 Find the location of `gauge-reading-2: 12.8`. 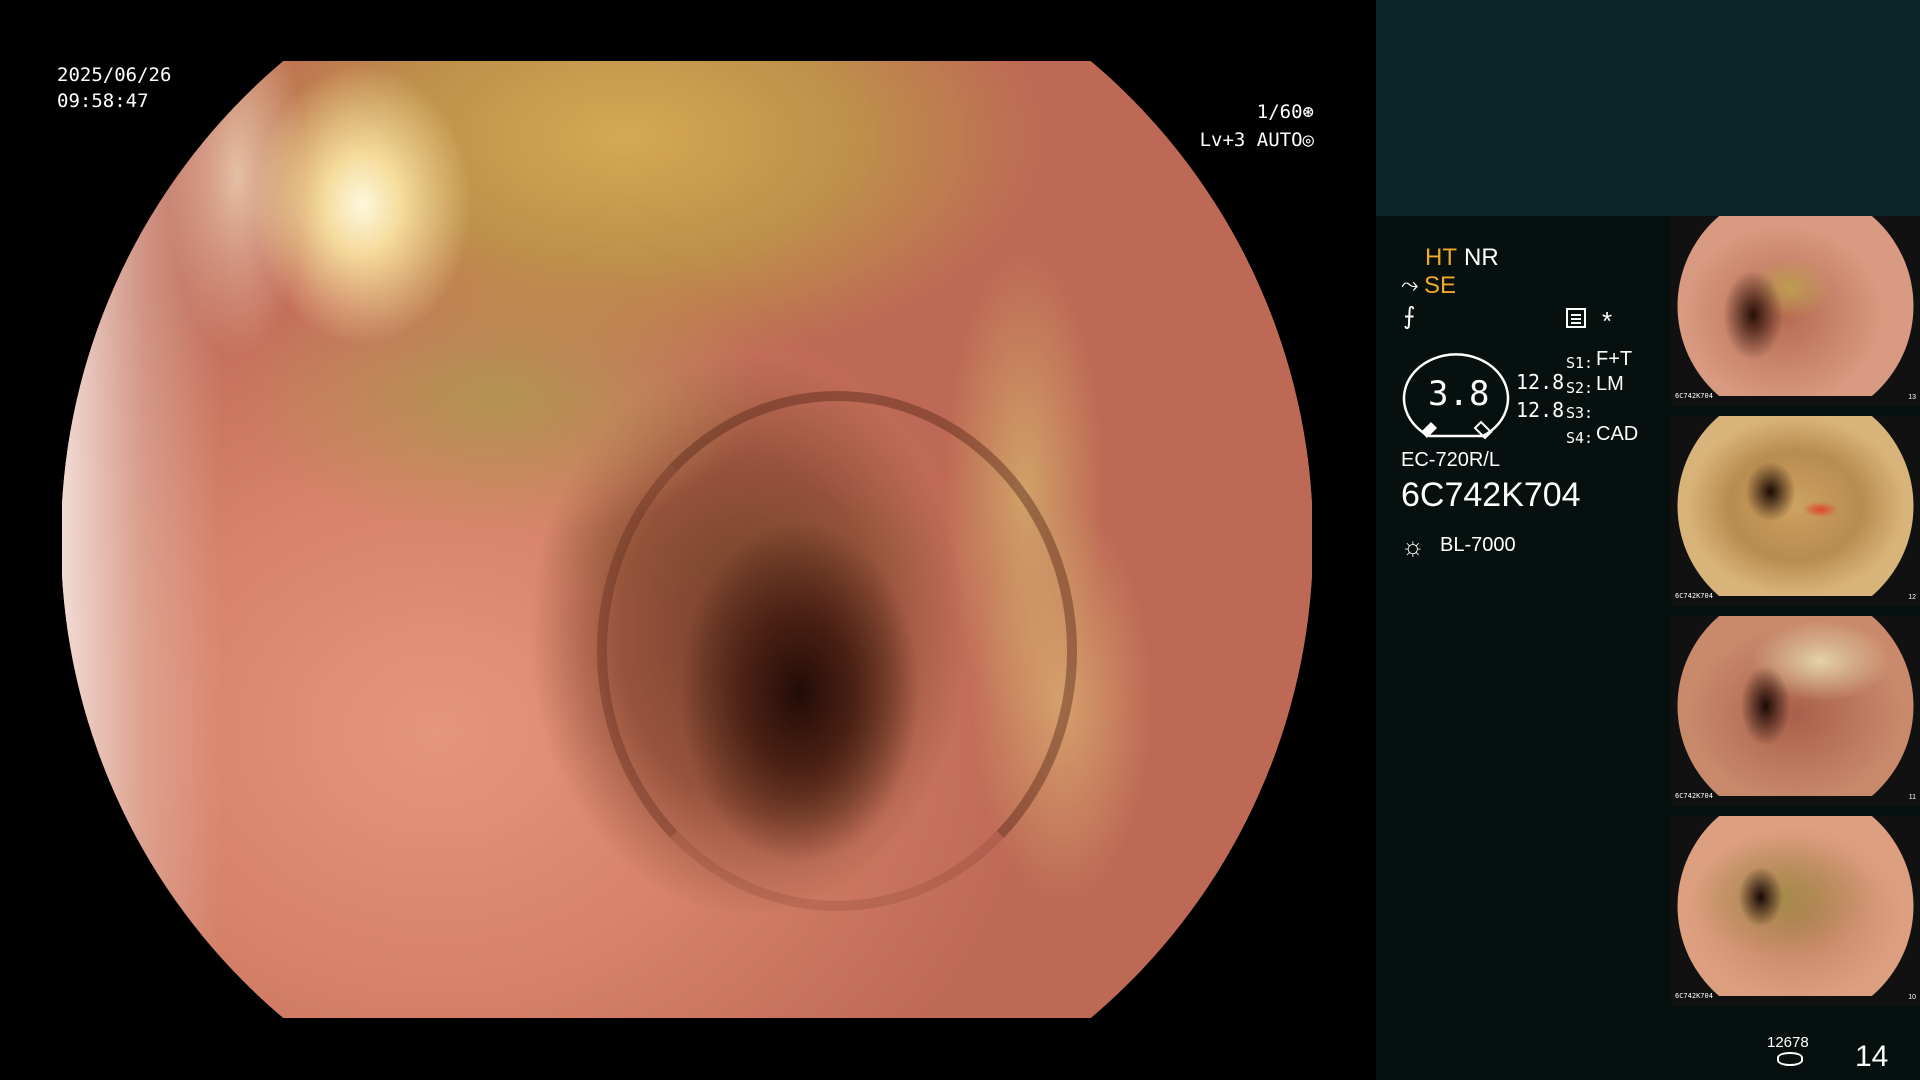

gauge-reading-2: 12.8 is located at coordinates (1540, 410).